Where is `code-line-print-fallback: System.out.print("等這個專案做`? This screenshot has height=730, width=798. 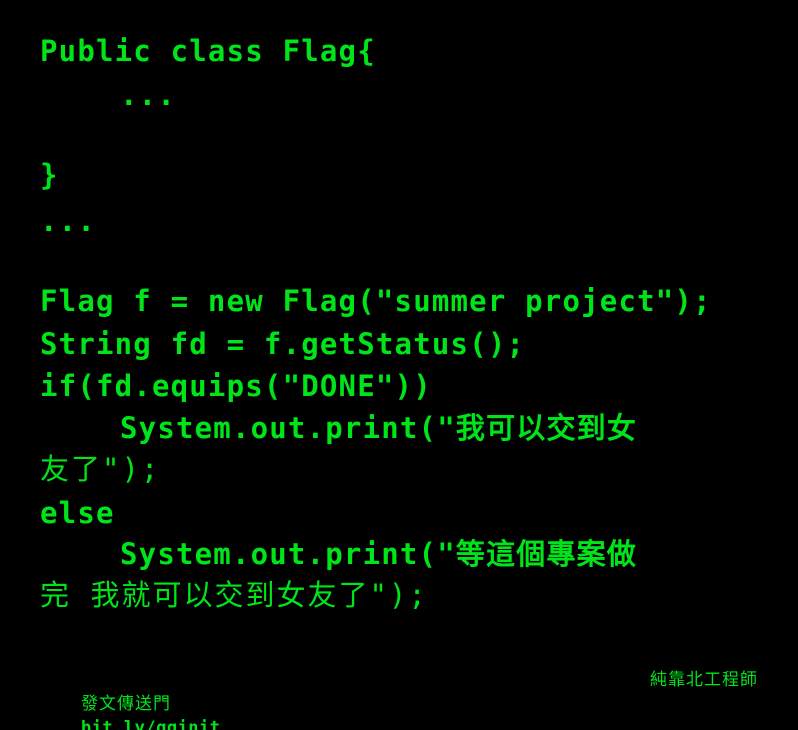 code-line-print-fallback: System.out.print("等這個專案做 is located at coordinates (379, 554).